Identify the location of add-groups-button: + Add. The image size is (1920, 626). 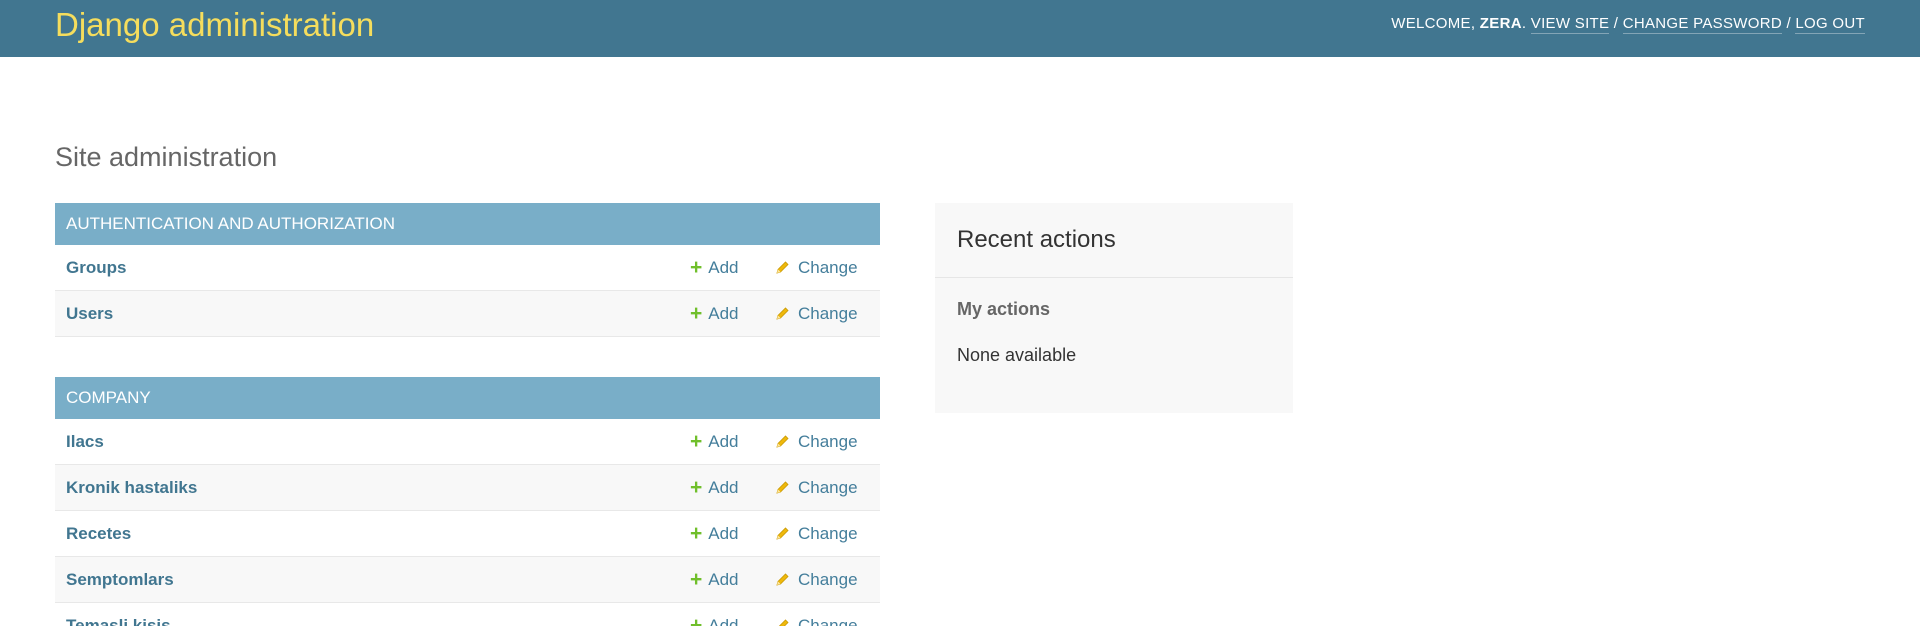
(714, 267).